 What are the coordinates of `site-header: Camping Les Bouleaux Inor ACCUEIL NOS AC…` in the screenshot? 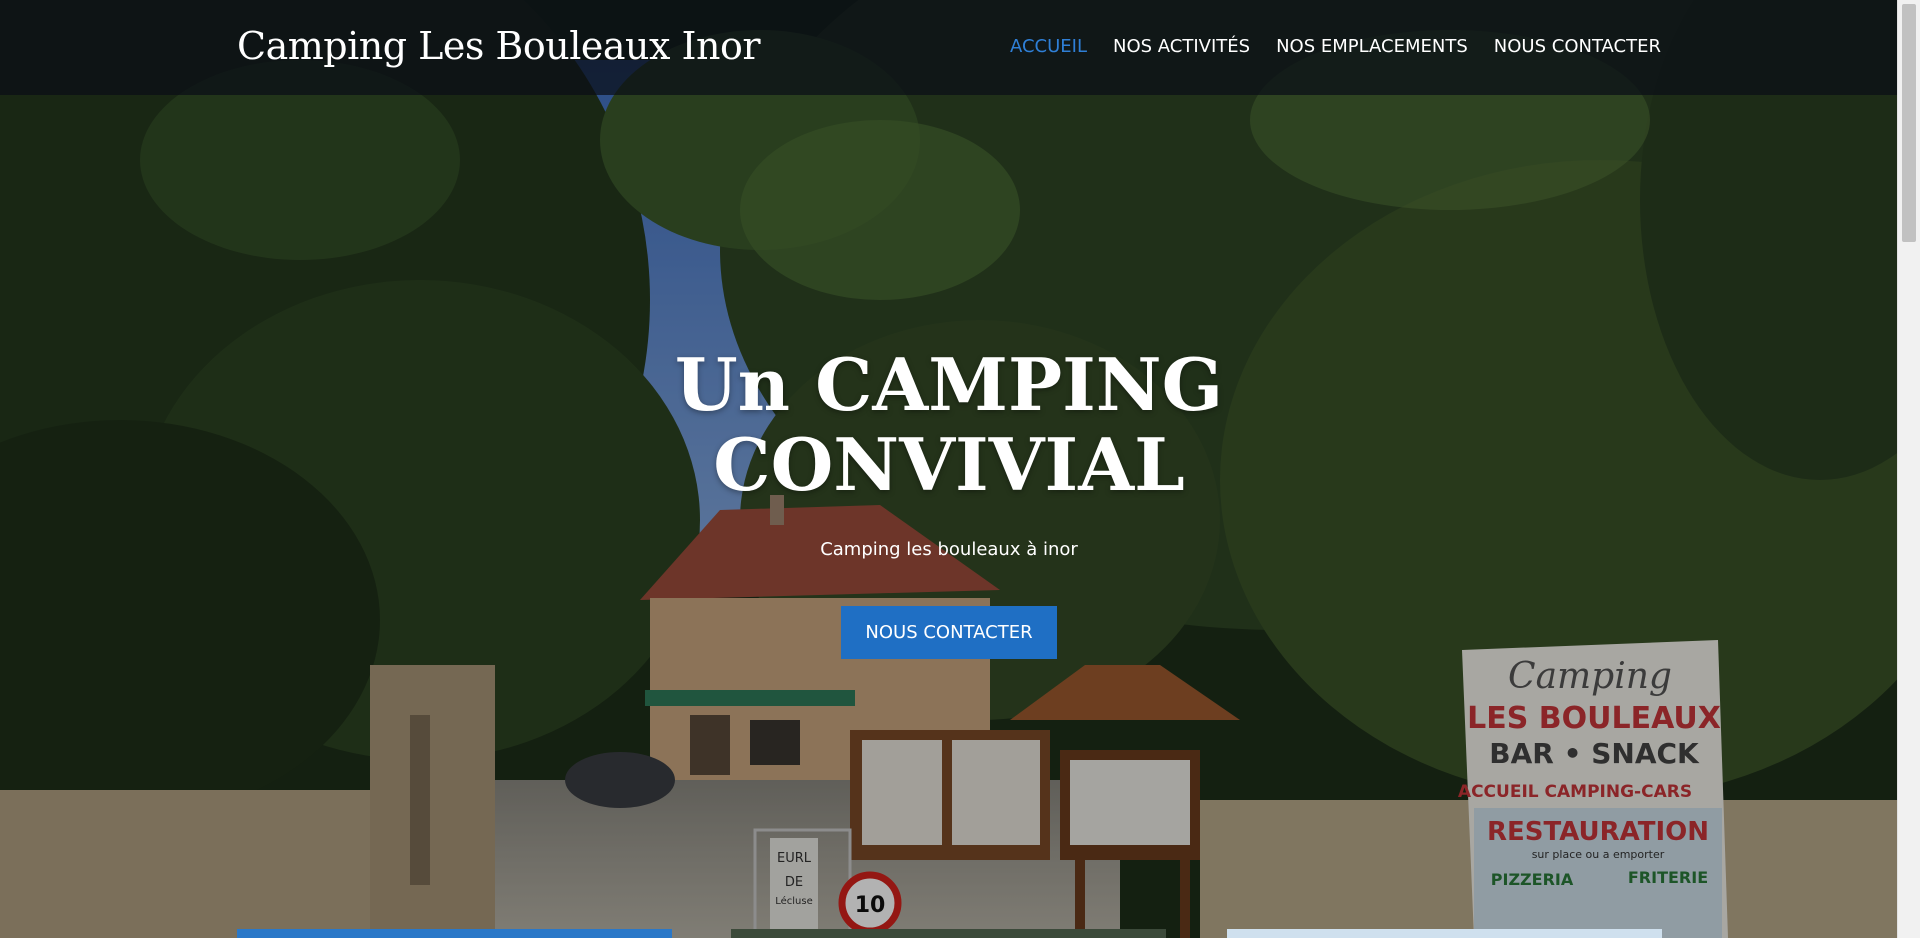 It's located at (949, 47).